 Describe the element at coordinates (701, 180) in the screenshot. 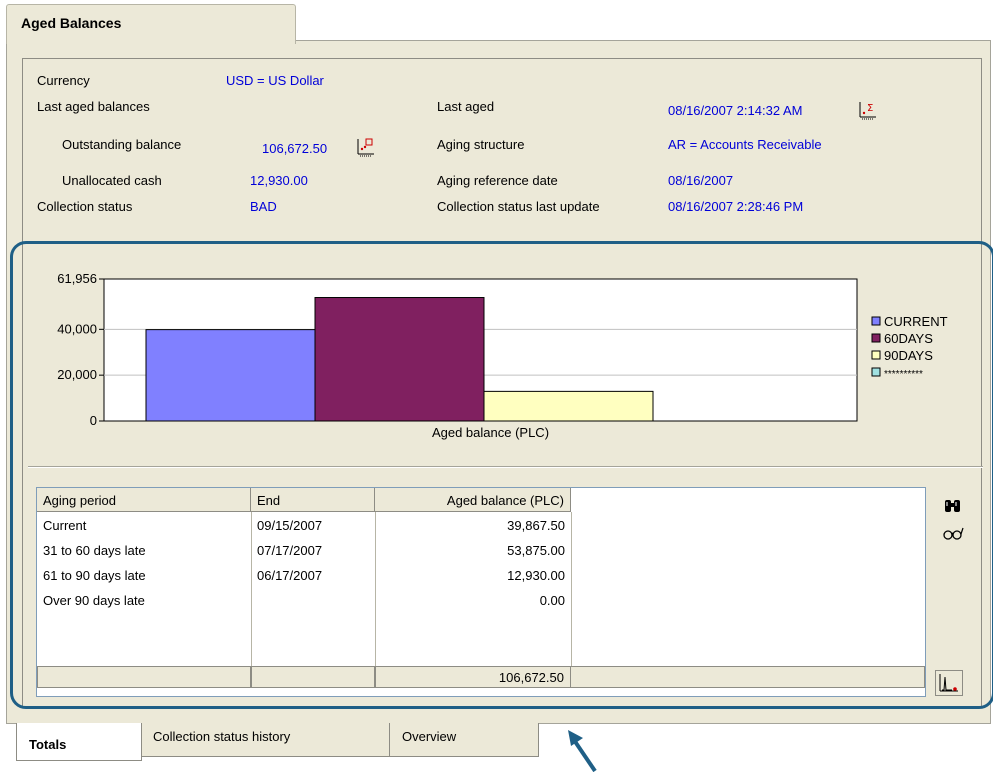

I see `aging-reference-date-value: 08/16/2007` at that location.